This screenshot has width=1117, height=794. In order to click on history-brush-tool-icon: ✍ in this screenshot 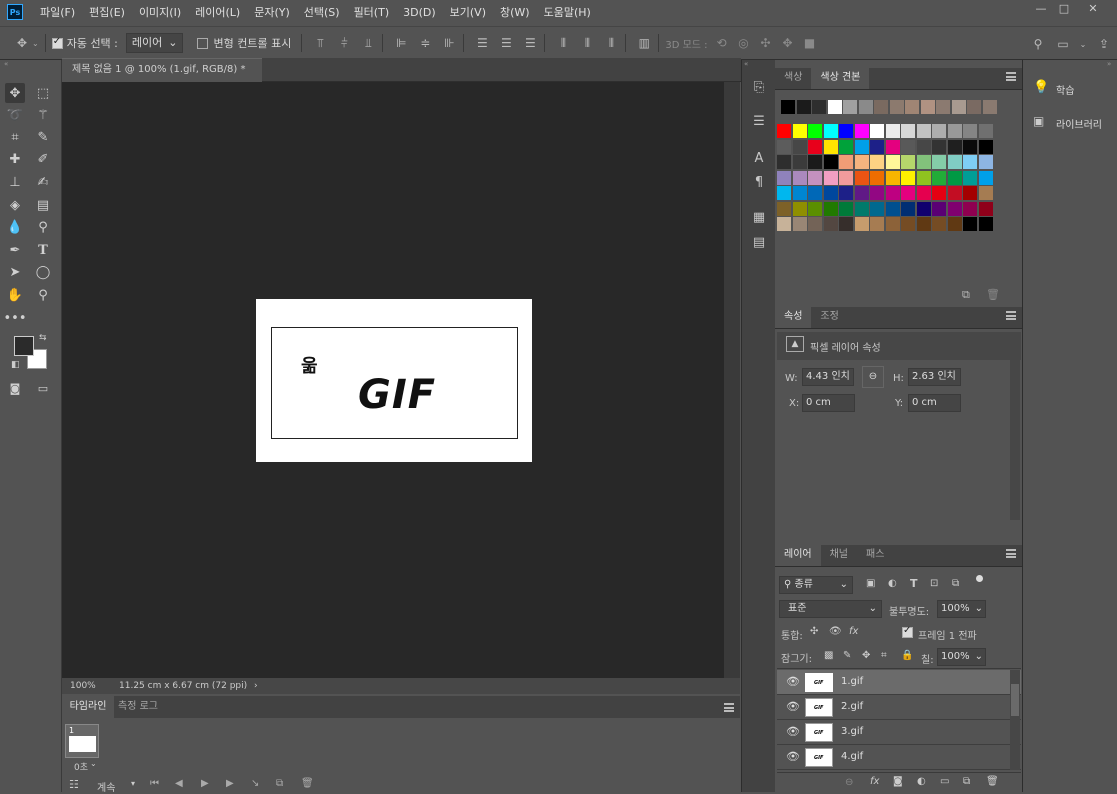, I will do `click(43, 182)`.